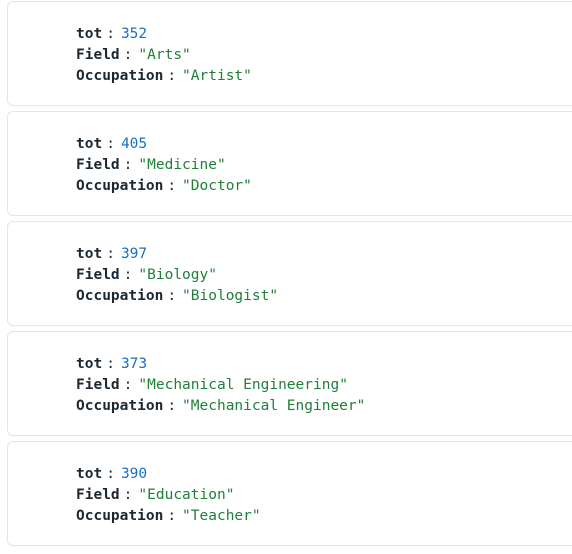 This screenshot has width=572, height=554. I want to click on field-row-occupation: Occupation: "Biologist", so click(177, 296).